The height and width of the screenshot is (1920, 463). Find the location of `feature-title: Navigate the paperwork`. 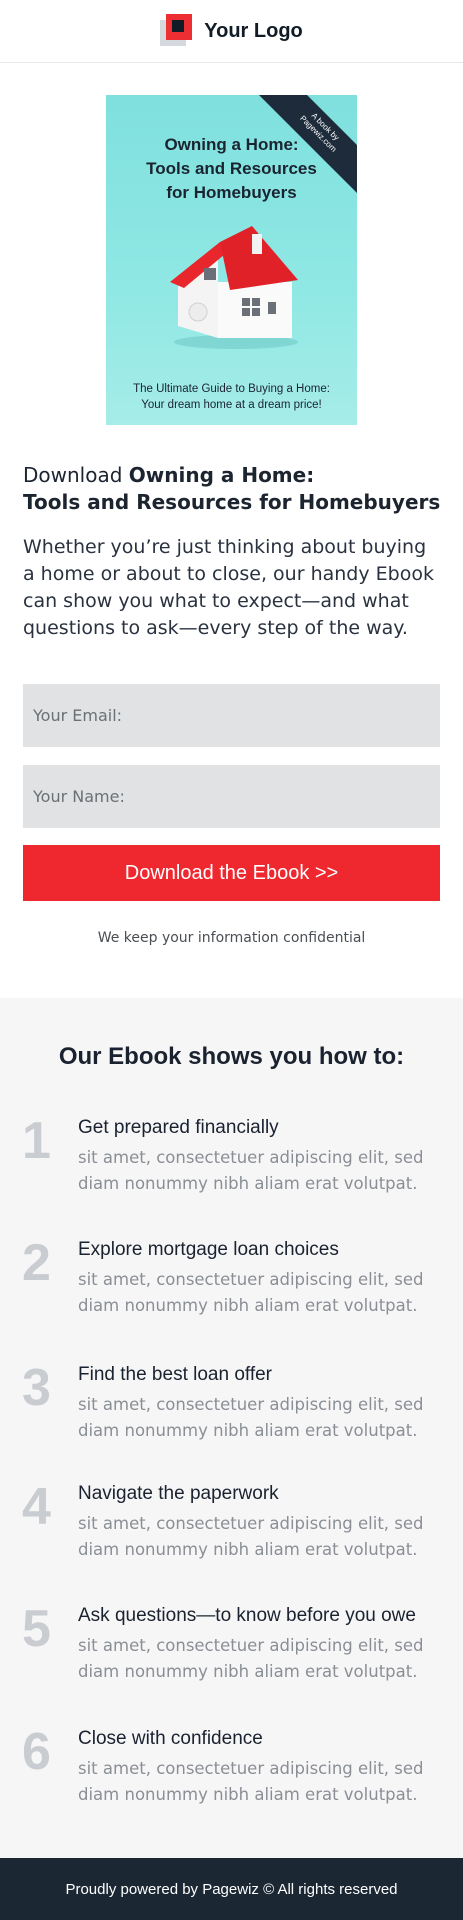

feature-title: Navigate the paperwork is located at coordinates (178, 1493).